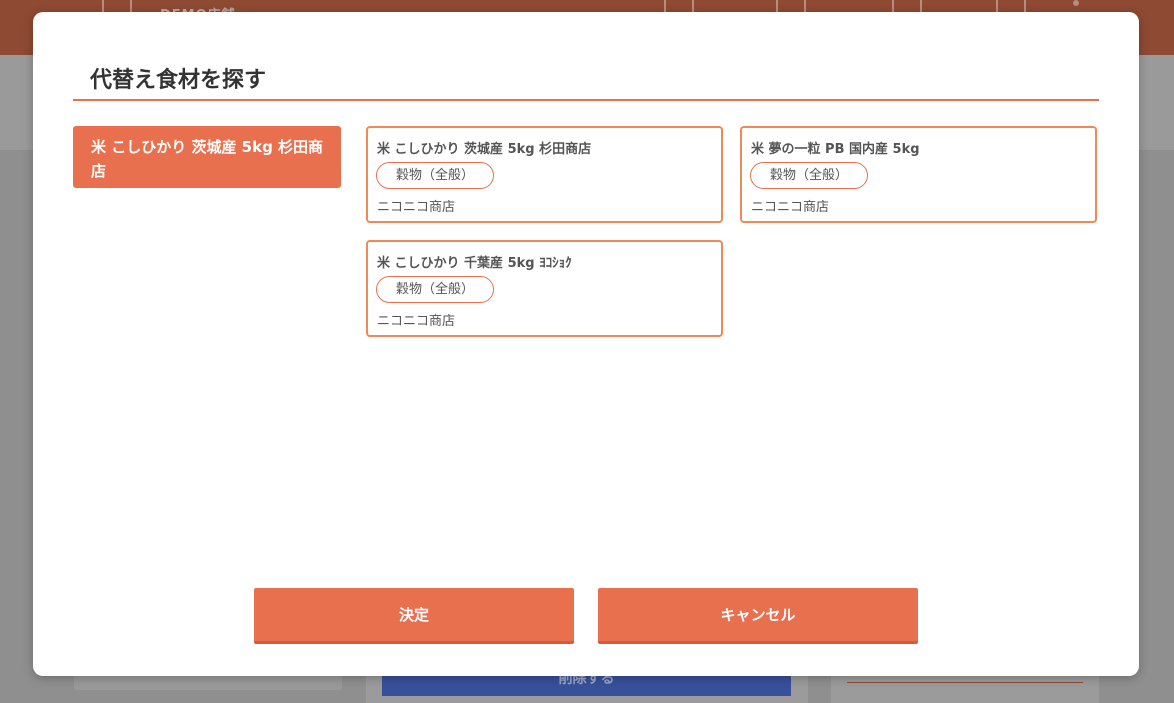  Describe the element at coordinates (586, 100) in the screenshot. I see `title-divider` at that location.